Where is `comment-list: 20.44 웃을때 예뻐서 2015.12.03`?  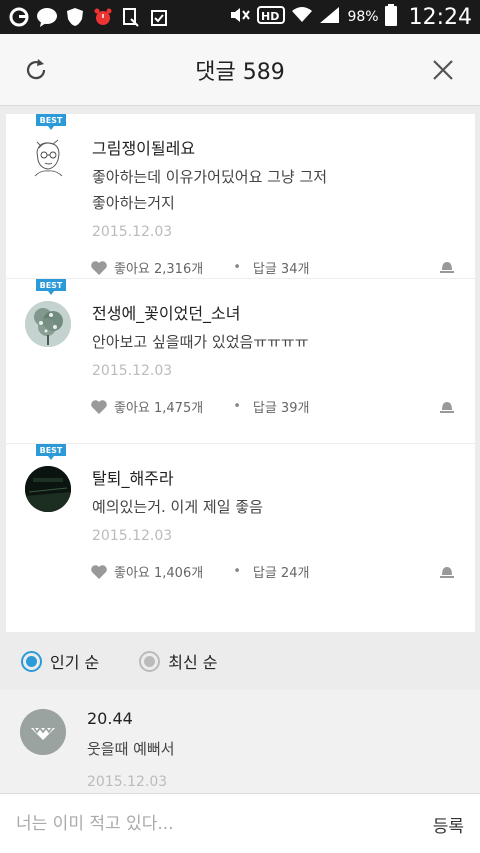
comment-list: 20.44 웃을때 예뻐서 2015.12.03 is located at coordinates (240, 741).